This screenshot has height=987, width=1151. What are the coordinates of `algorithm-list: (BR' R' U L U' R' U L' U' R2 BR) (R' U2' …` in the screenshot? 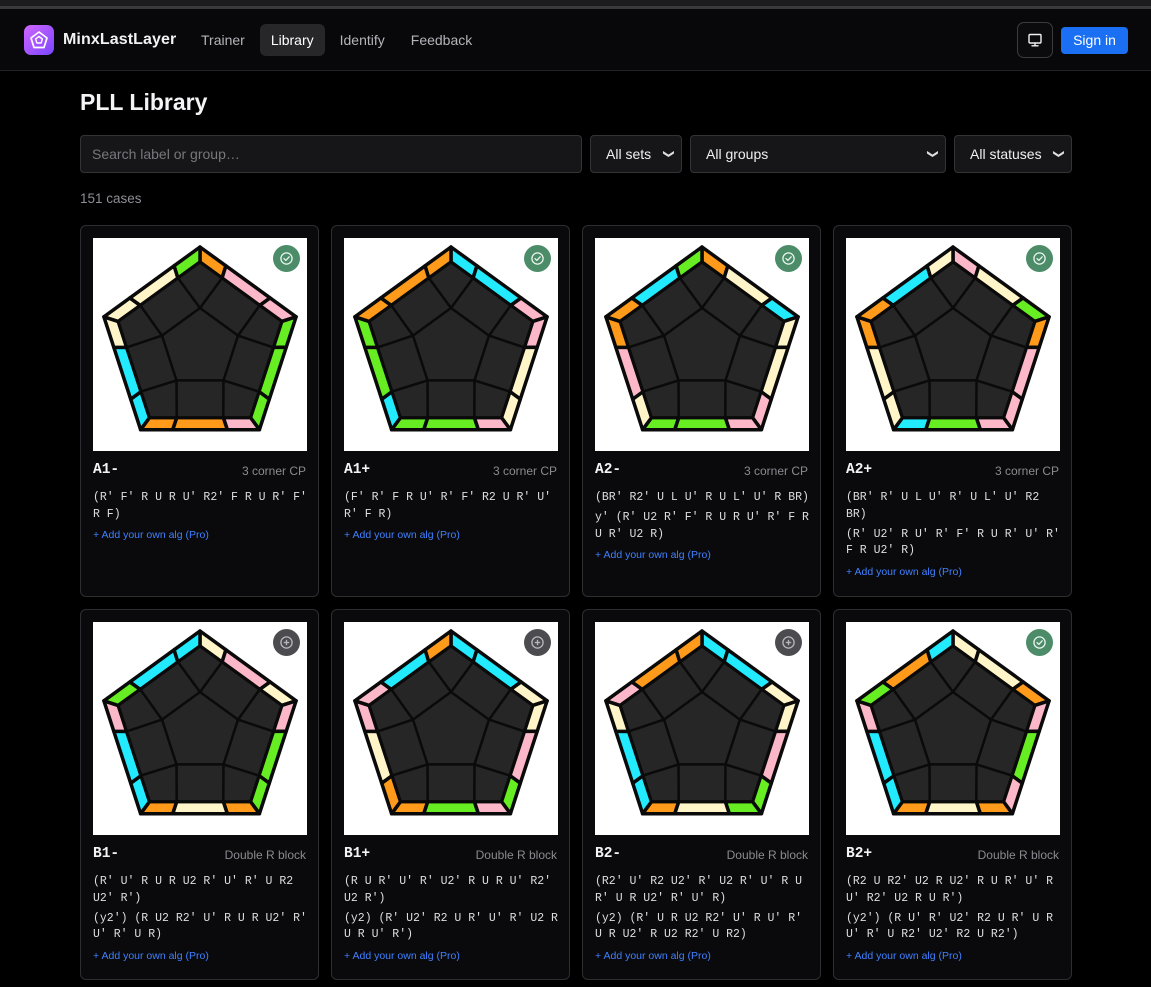 It's located at (954, 534).